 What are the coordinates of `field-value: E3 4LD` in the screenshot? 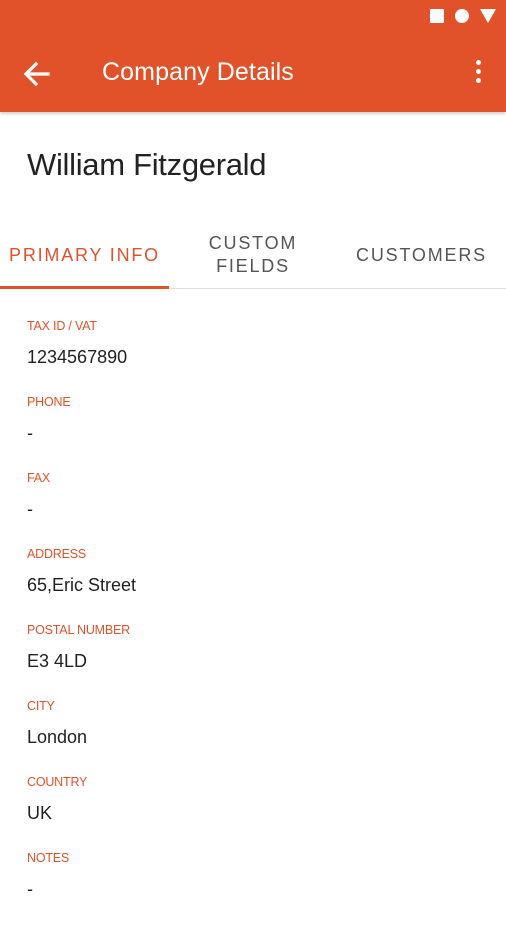 It's located at (57, 661).